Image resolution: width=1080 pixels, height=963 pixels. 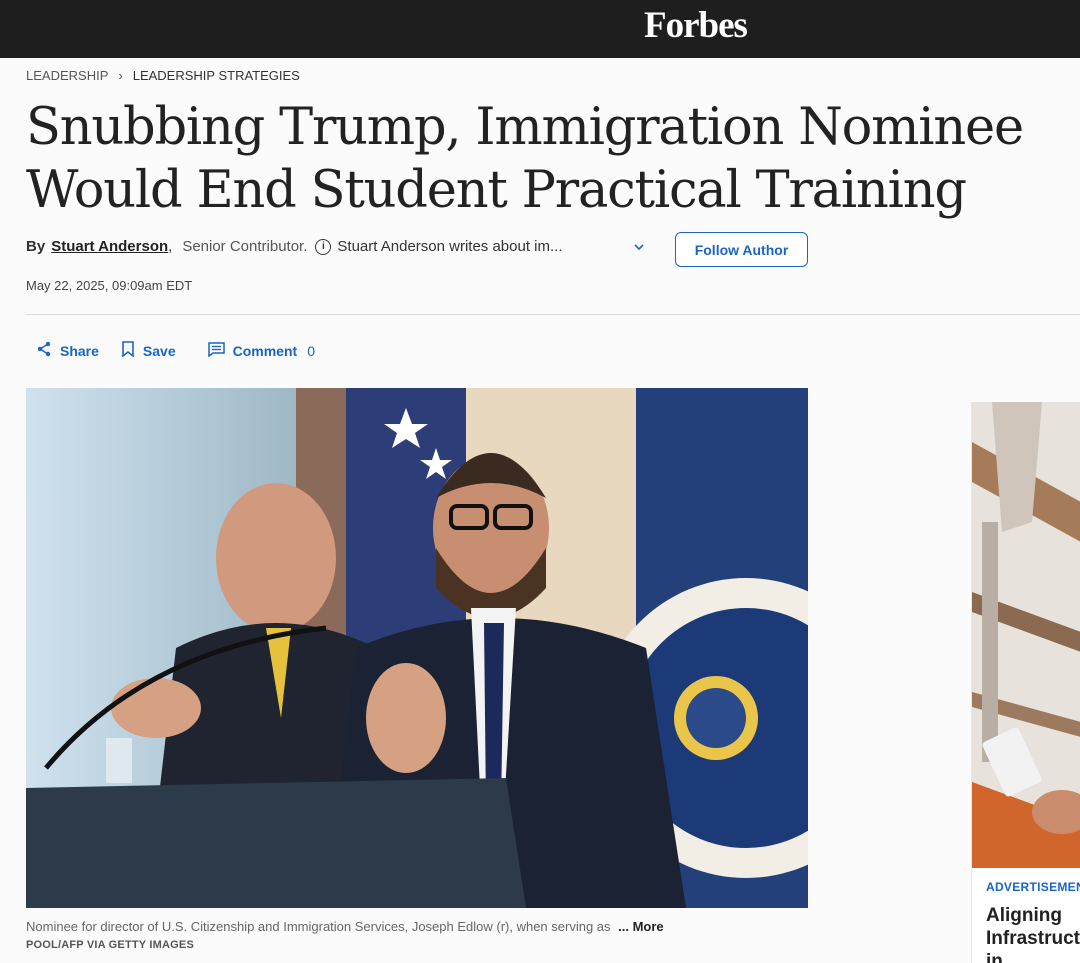 What do you see at coordinates (216, 350) in the screenshot?
I see `comment-icon` at bounding box center [216, 350].